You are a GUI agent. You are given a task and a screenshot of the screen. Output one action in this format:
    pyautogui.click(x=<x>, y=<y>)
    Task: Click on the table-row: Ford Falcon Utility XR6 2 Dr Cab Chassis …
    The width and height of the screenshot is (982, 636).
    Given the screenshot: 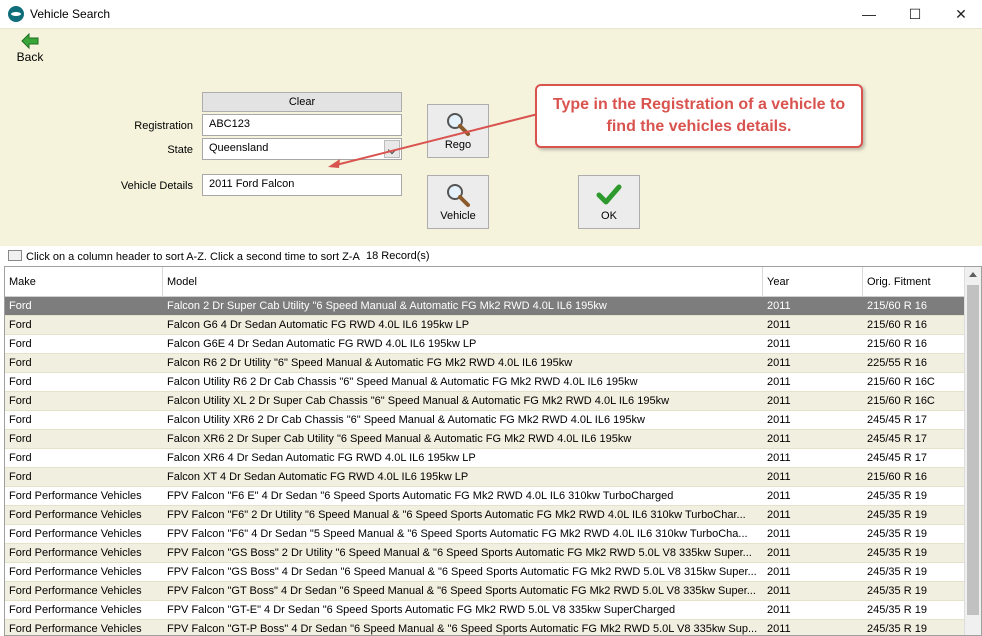 What is the action you would take?
    pyautogui.click(x=485, y=420)
    